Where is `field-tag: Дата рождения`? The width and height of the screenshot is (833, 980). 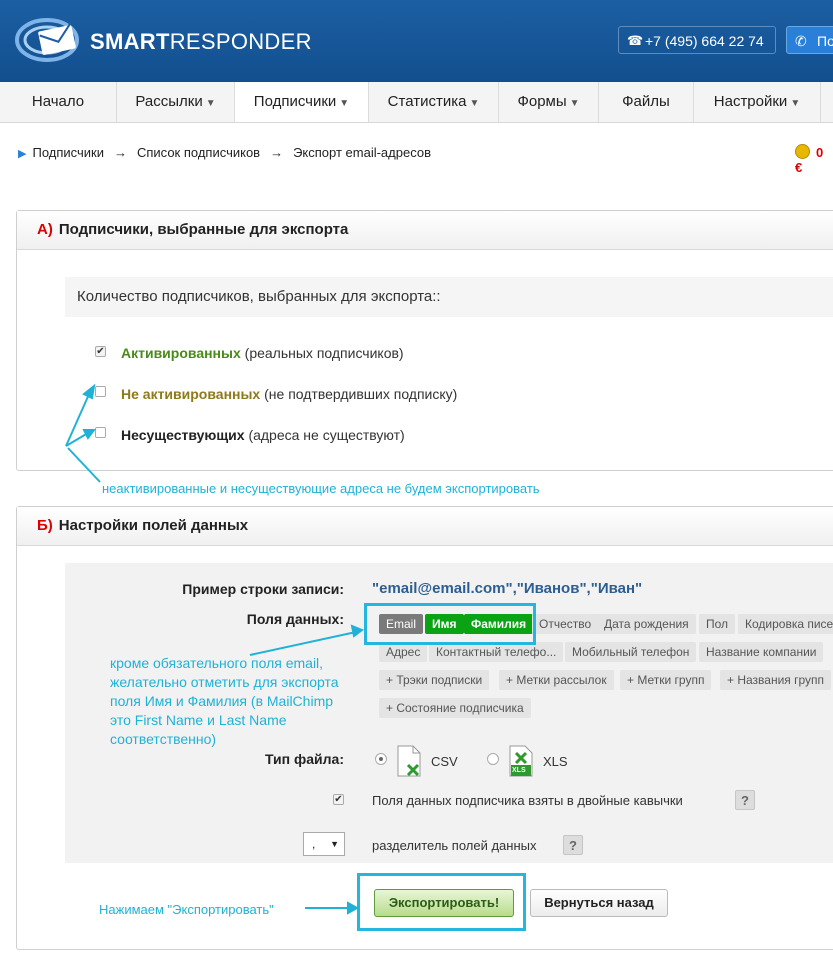
field-tag: Дата рождения is located at coordinates (646, 624).